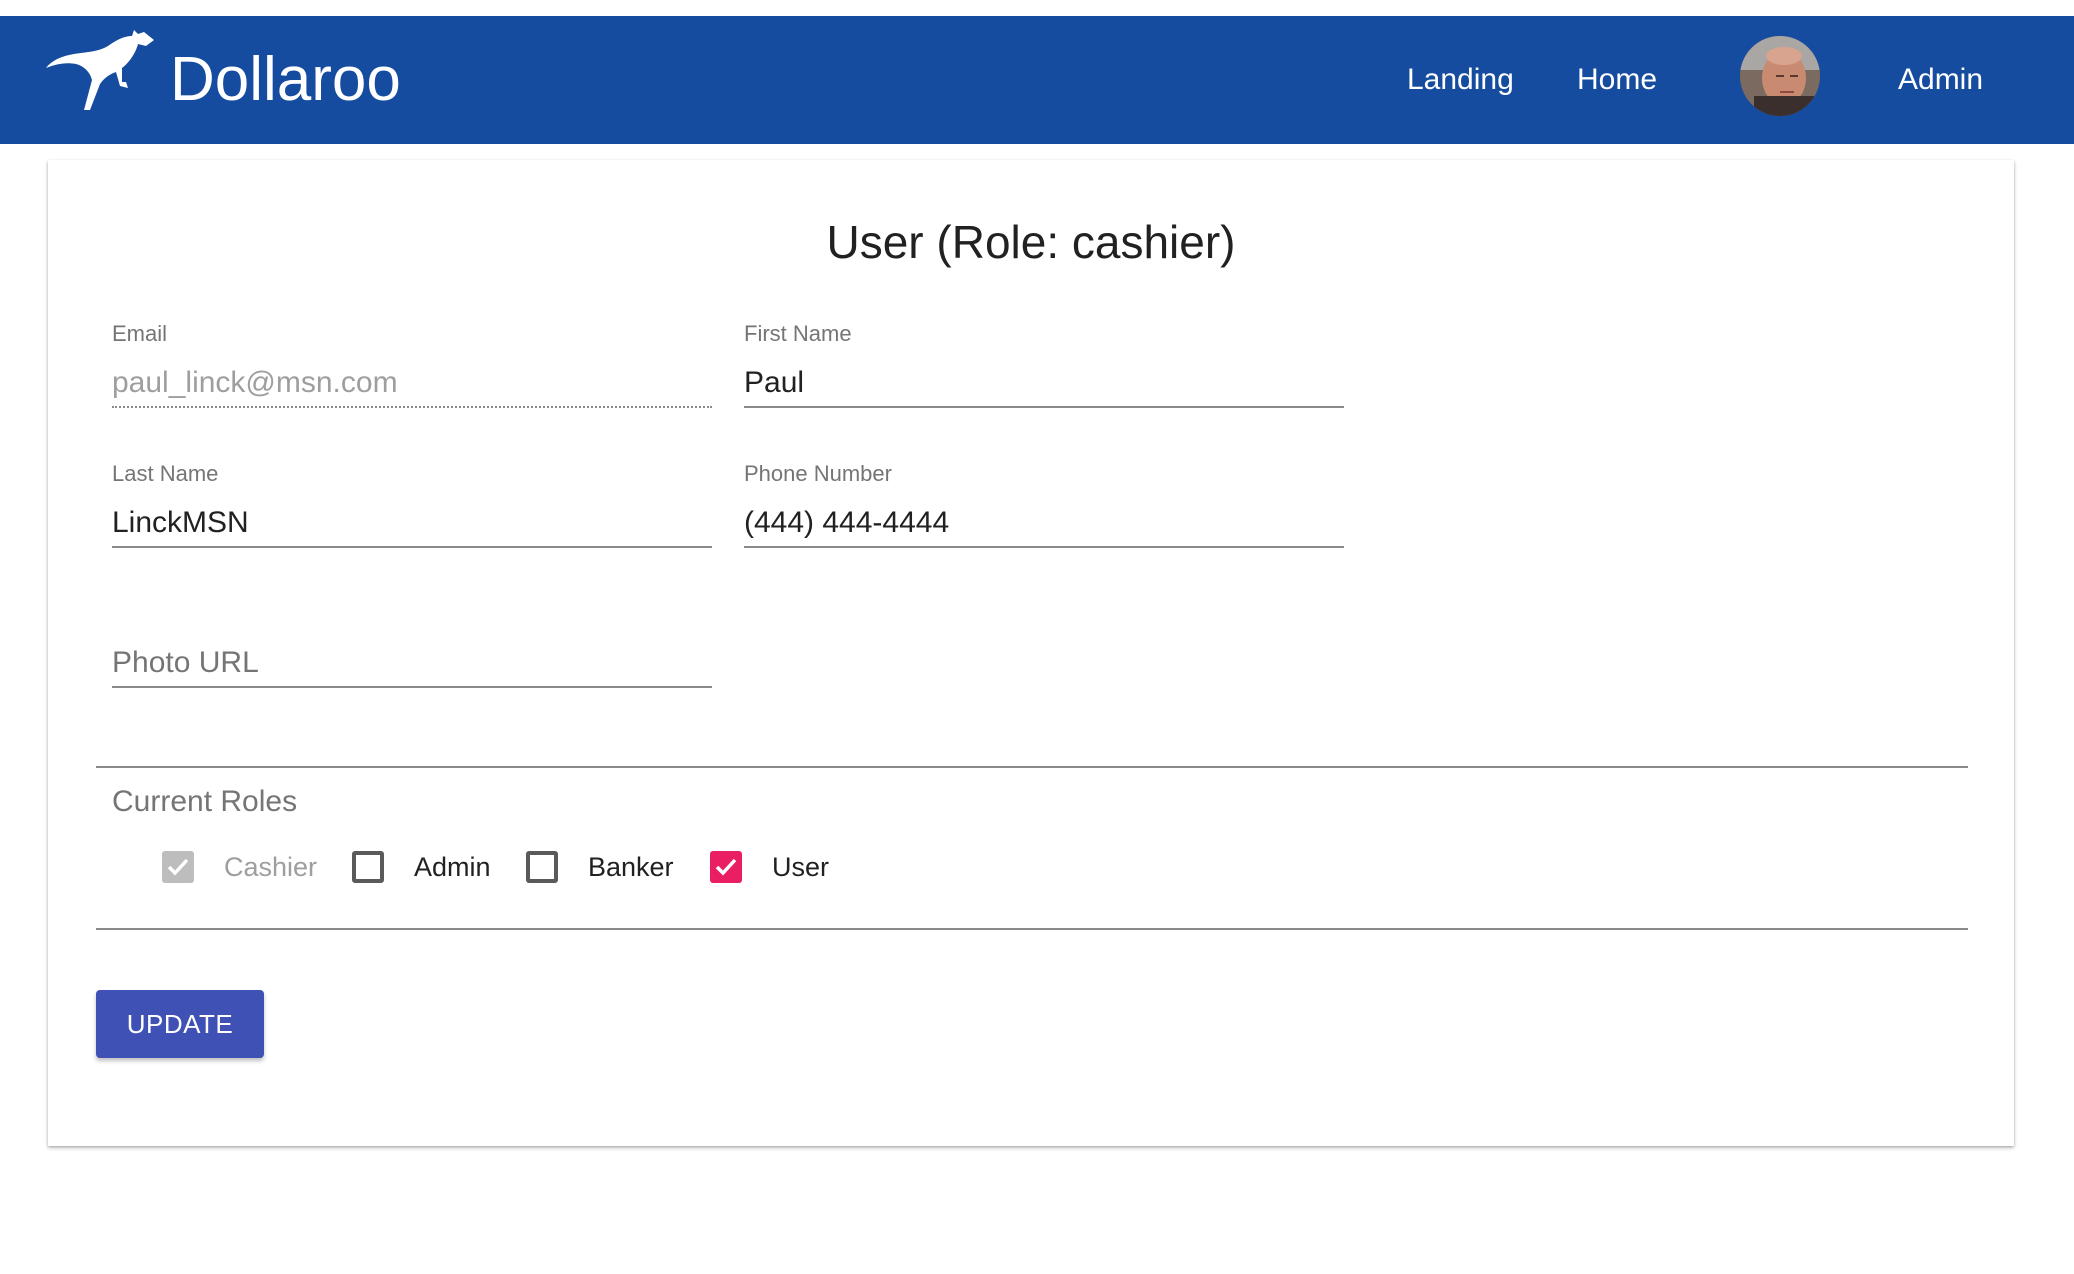  Describe the element at coordinates (798, 333) in the screenshot. I see `first-name-label: First Name` at that location.